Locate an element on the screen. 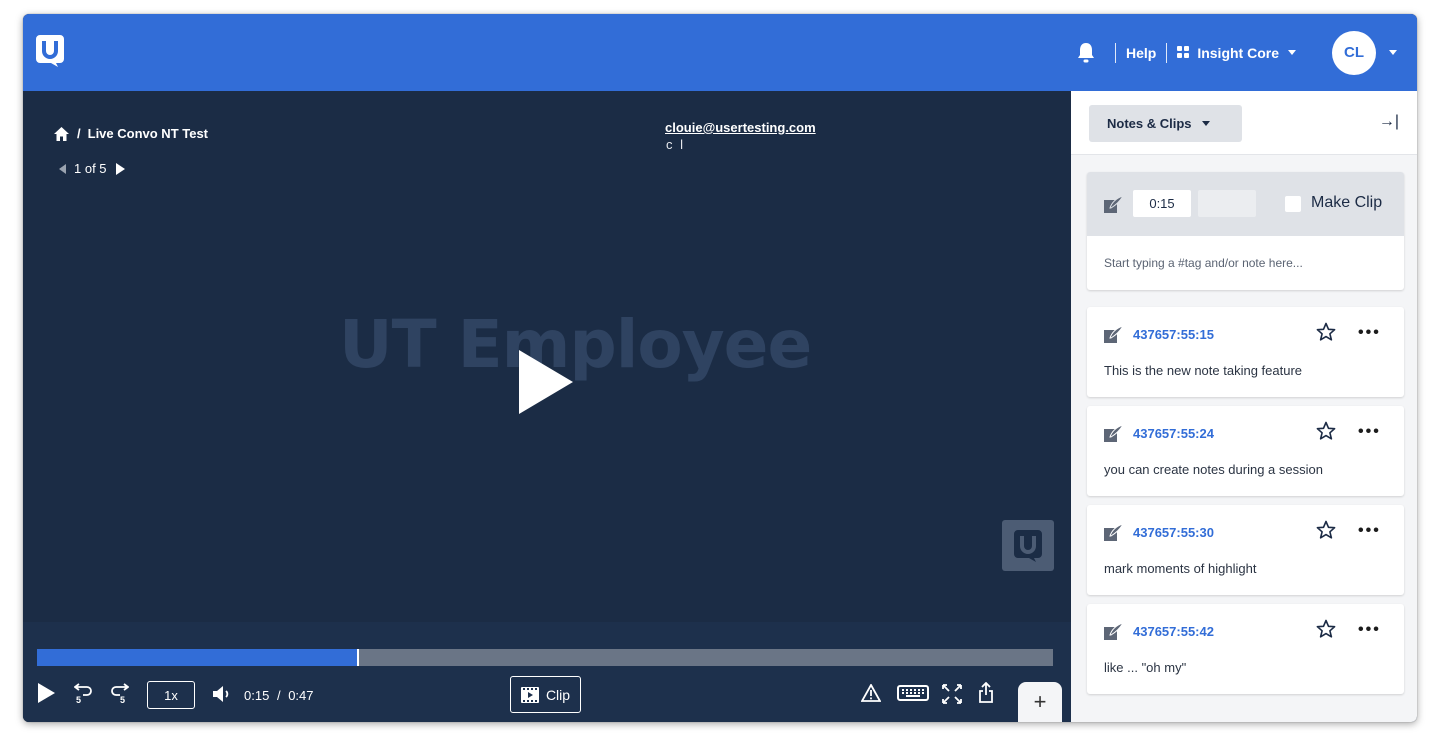 The image size is (1440, 744). workspace-label: Insight Core is located at coordinates (1238, 52).